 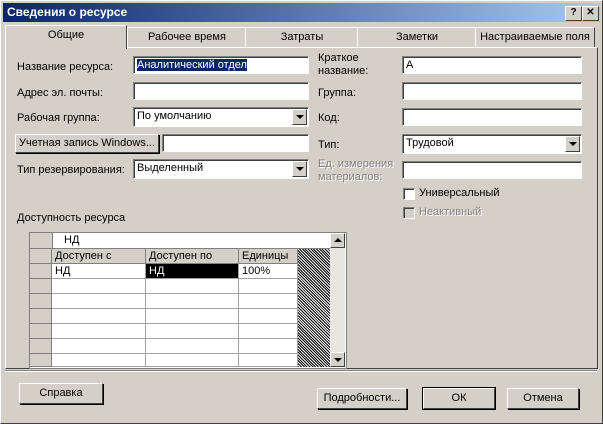 I want to click on booking-type-select: Выделенный, so click(x=221, y=169).